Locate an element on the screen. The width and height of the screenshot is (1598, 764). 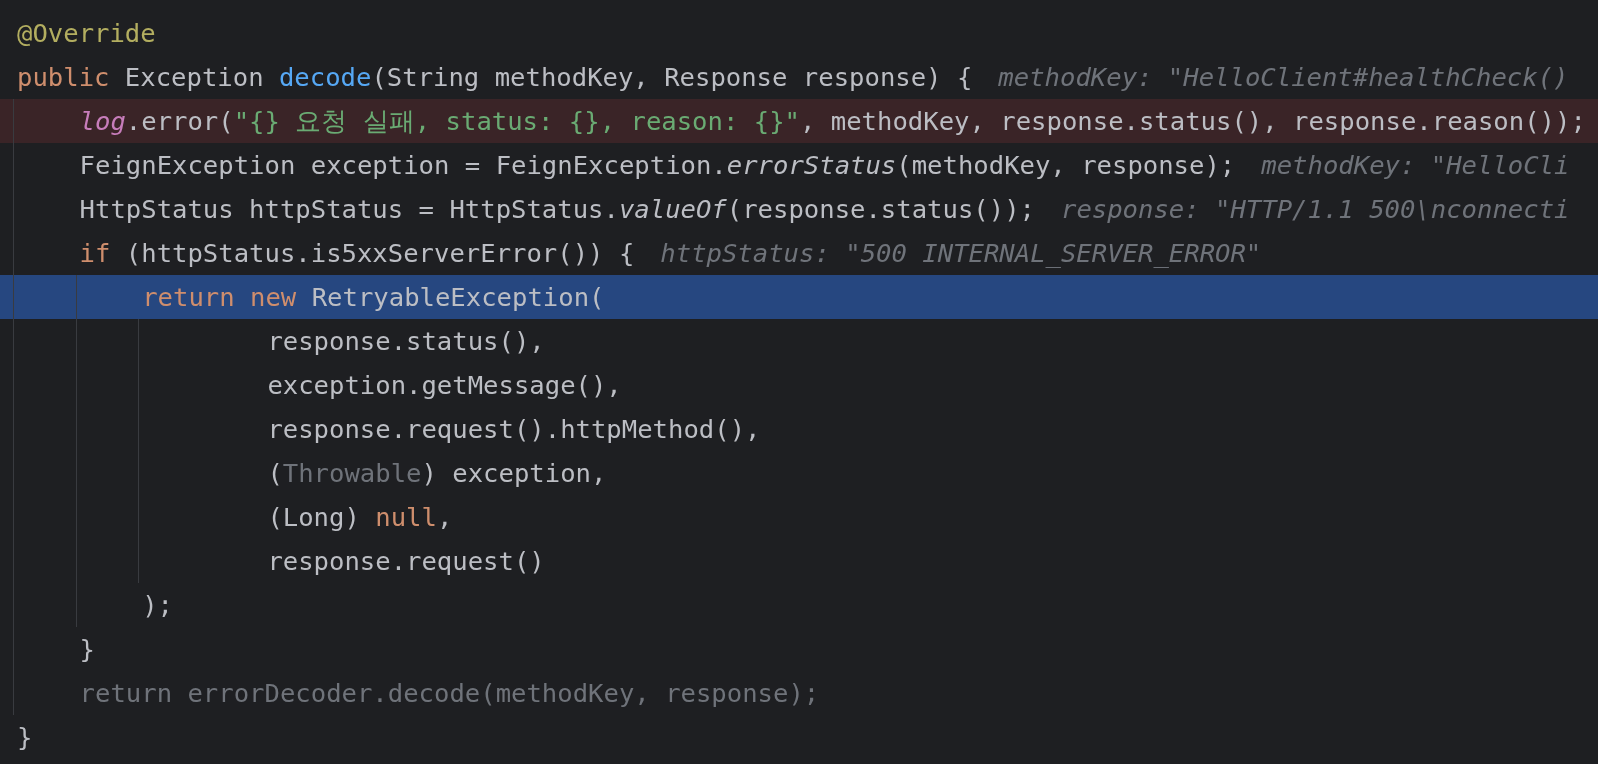
code-line: log.error("{} 요청 실패, status: {}, reason: {}", methodKey, response.status(), response.reason()); is located at coordinates (832, 121).